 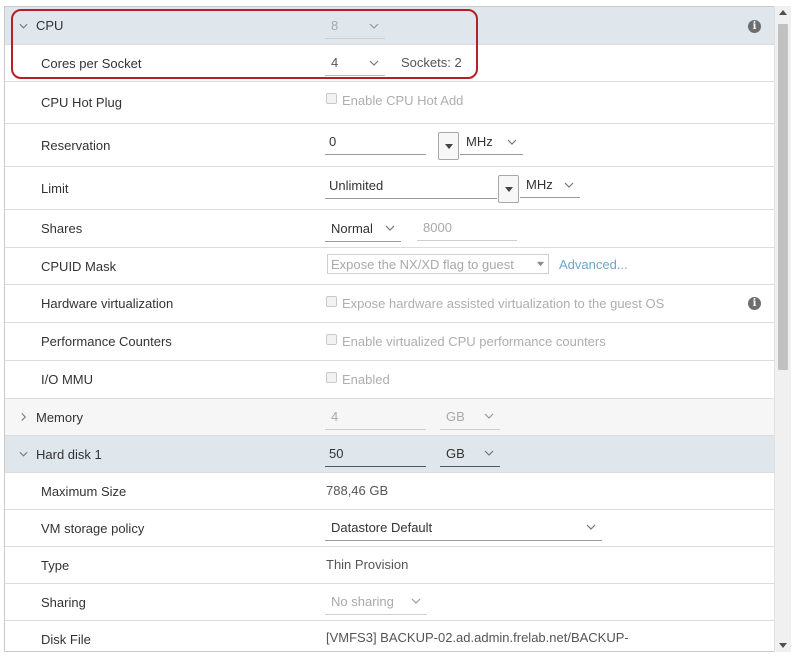 I want to click on memory-value: 4, so click(x=335, y=416).